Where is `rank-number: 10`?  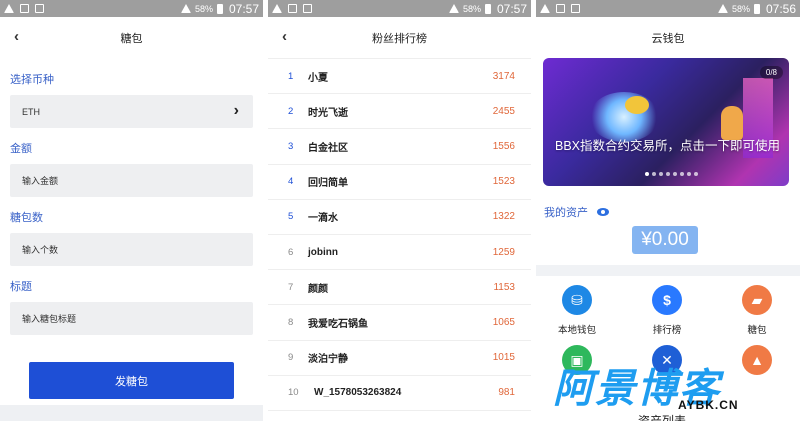 rank-number: 10 is located at coordinates (293, 393).